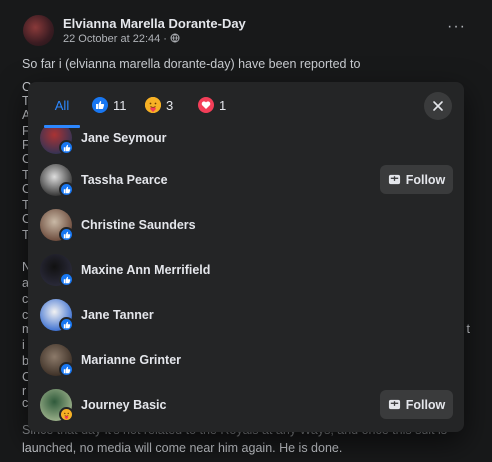  Describe the element at coordinates (123, 405) in the screenshot. I see `reactor-name: Journey Basic` at that location.